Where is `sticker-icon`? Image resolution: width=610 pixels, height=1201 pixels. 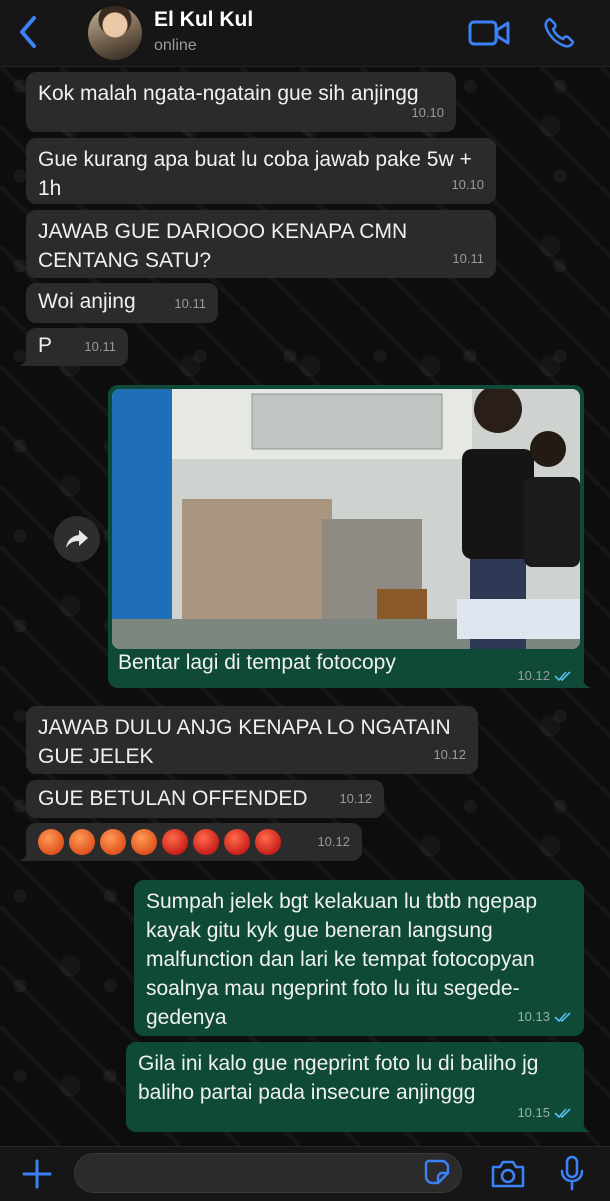
sticker-icon is located at coordinates (437, 1172).